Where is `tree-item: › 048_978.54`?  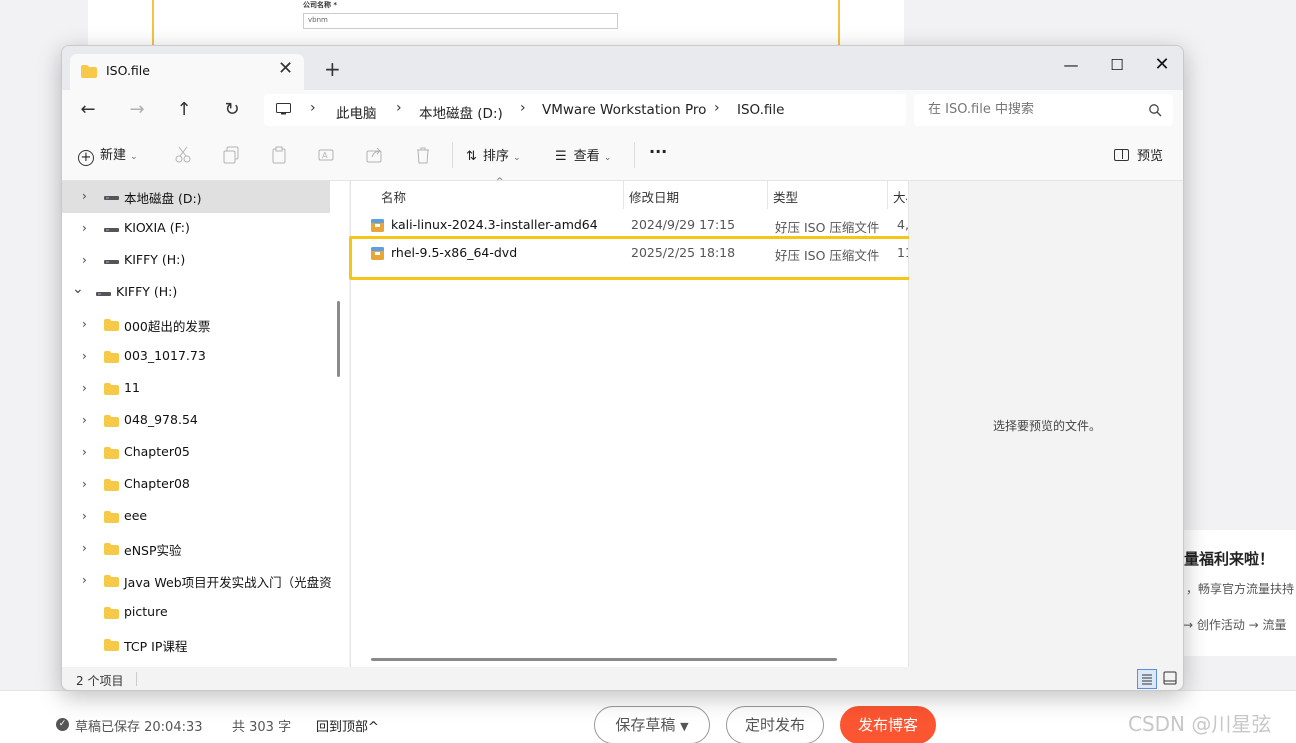 tree-item: › 048_978.54 is located at coordinates (196, 421).